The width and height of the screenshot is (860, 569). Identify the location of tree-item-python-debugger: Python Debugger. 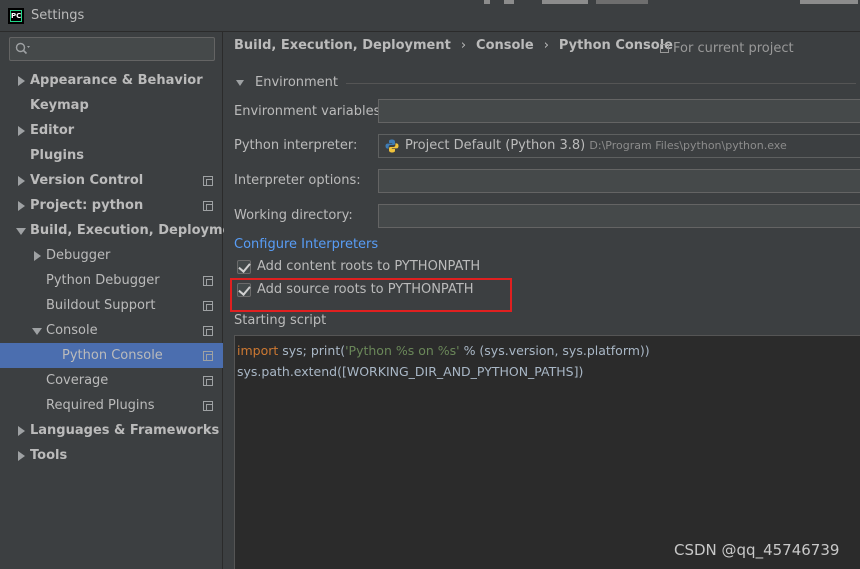
(111, 280).